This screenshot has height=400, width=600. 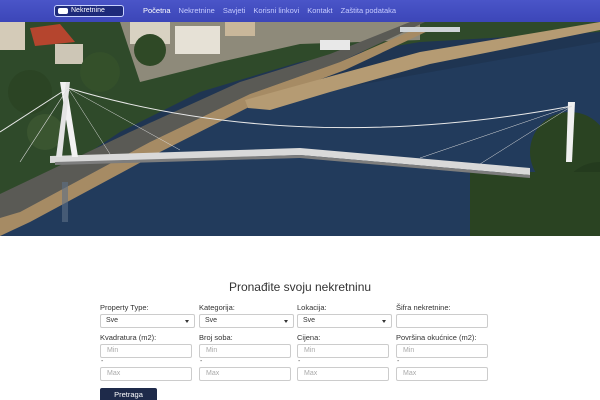 What do you see at coordinates (112, 320) in the screenshot?
I see `property-type-value: Sve` at bounding box center [112, 320].